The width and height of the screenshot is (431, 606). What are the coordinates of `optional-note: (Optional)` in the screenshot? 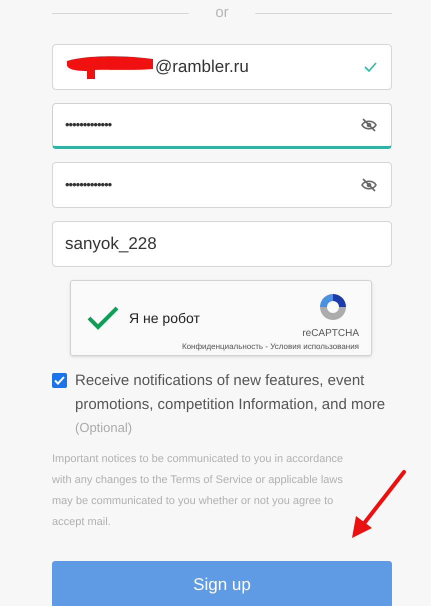 It's located at (104, 428).